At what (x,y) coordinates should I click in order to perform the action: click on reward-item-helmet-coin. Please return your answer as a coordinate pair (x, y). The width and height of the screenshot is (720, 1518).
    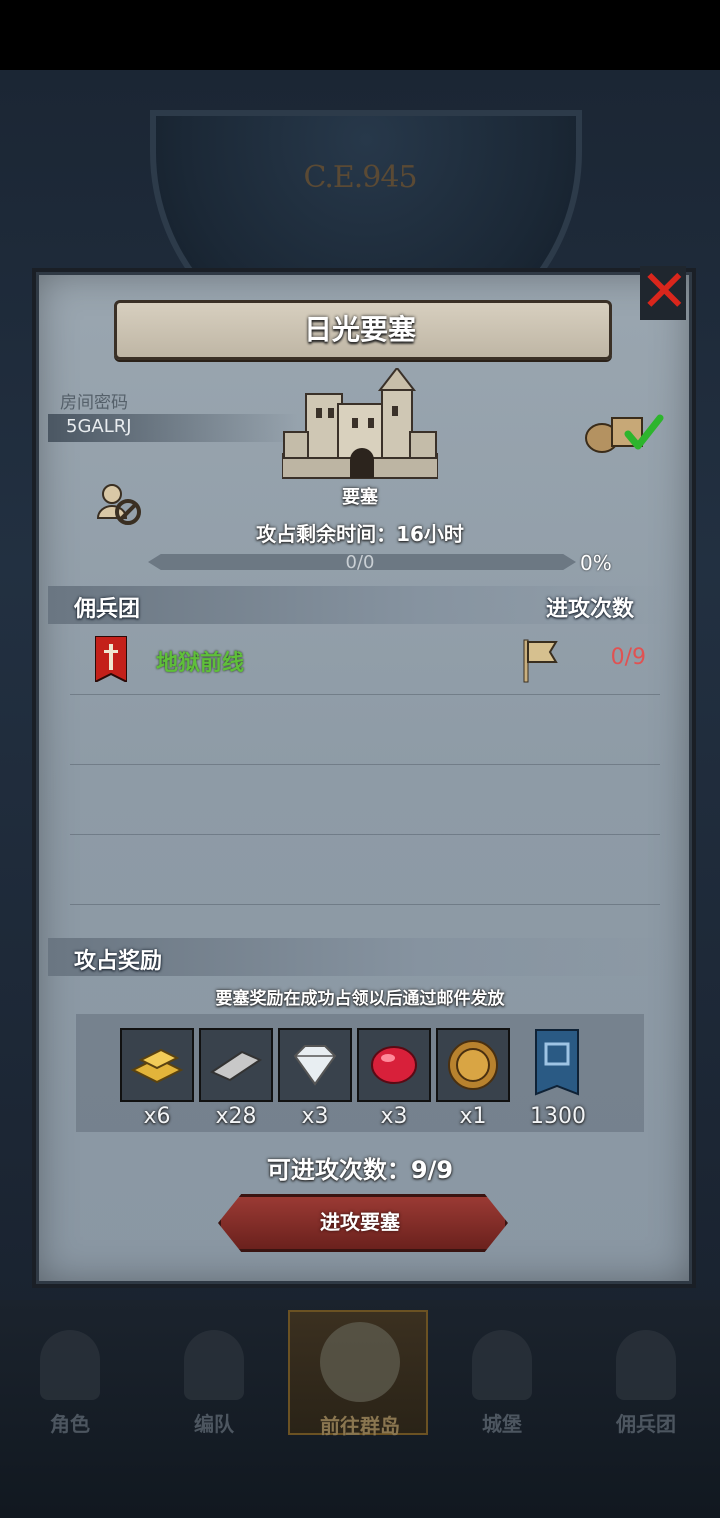
    Looking at the image, I should click on (473, 1065).